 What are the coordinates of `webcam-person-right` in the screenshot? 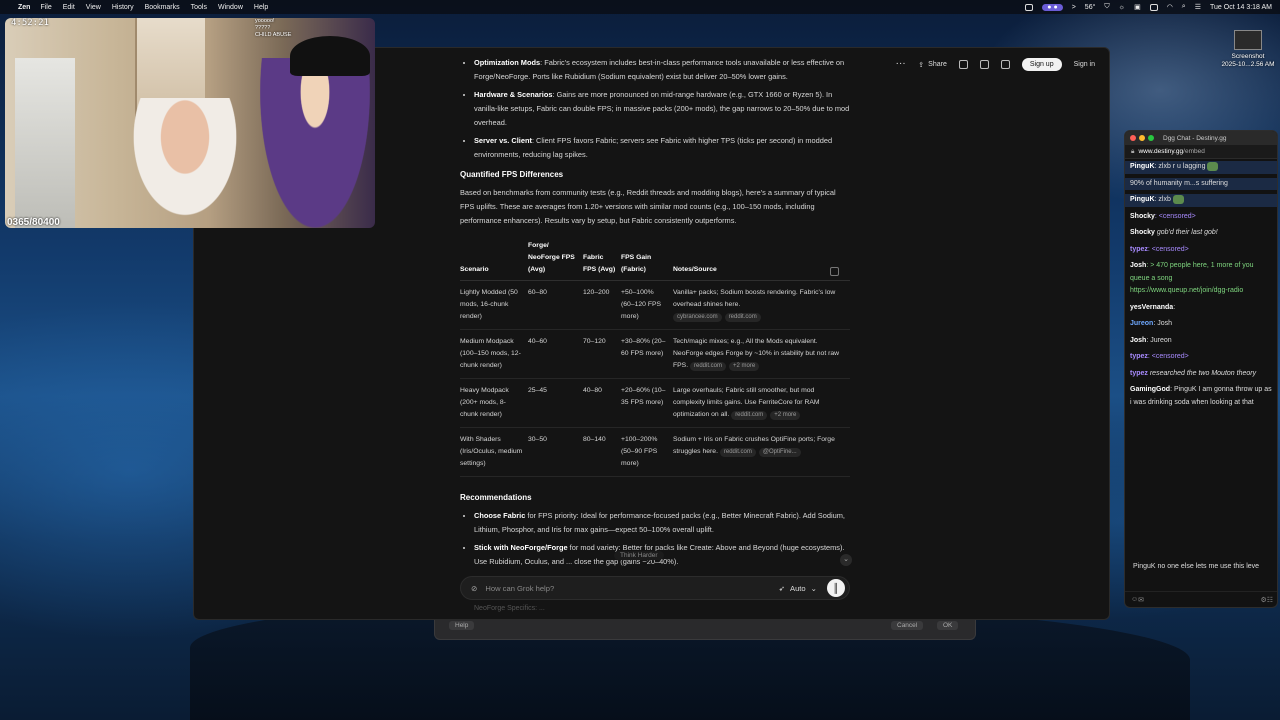 It's located at (315, 143).